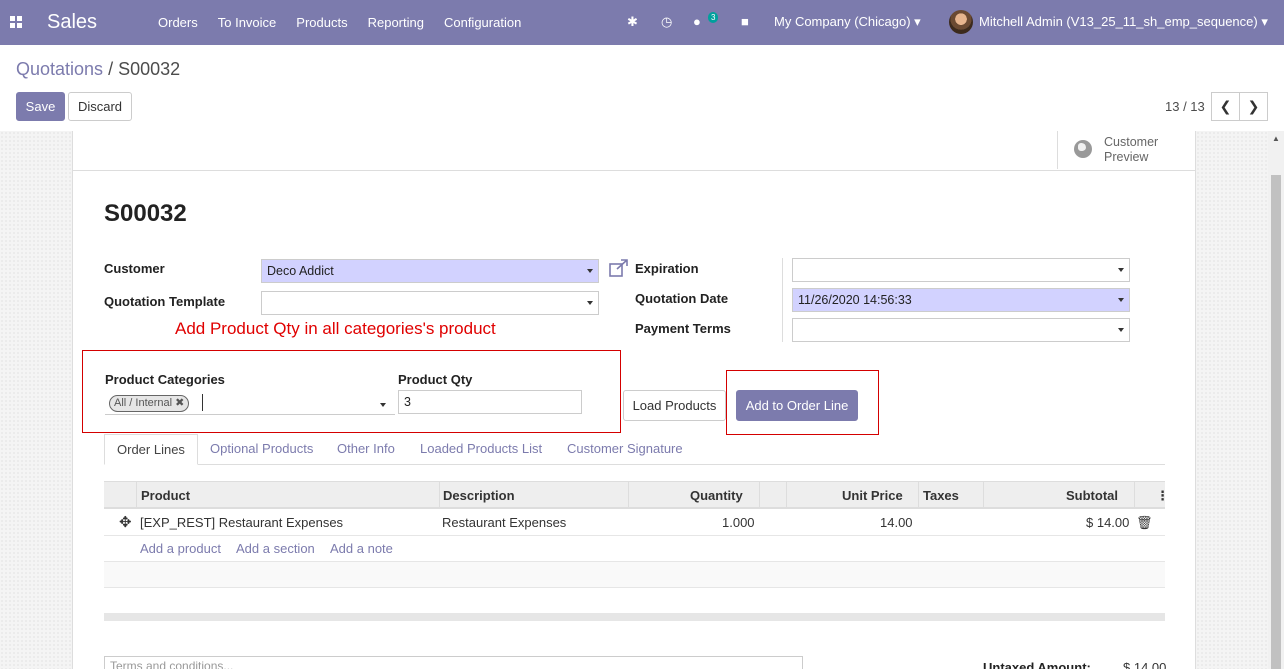 The image size is (1284, 669). Describe the element at coordinates (40, 106) in the screenshot. I see `save-button: Save` at that location.